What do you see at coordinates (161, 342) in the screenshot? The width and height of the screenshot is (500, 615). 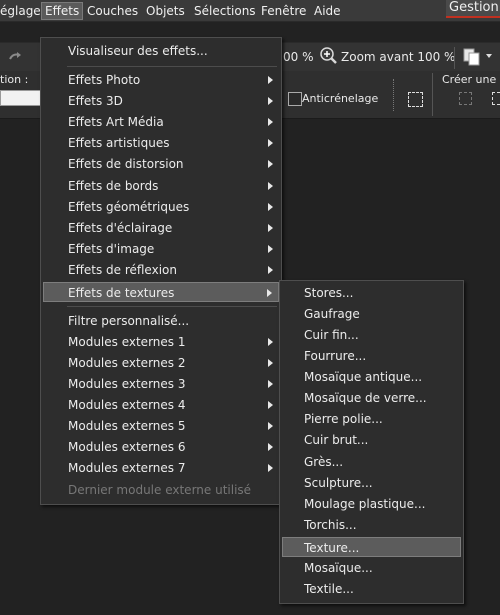 I see `menu-item-plugins-1: Modules externes 1` at bounding box center [161, 342].